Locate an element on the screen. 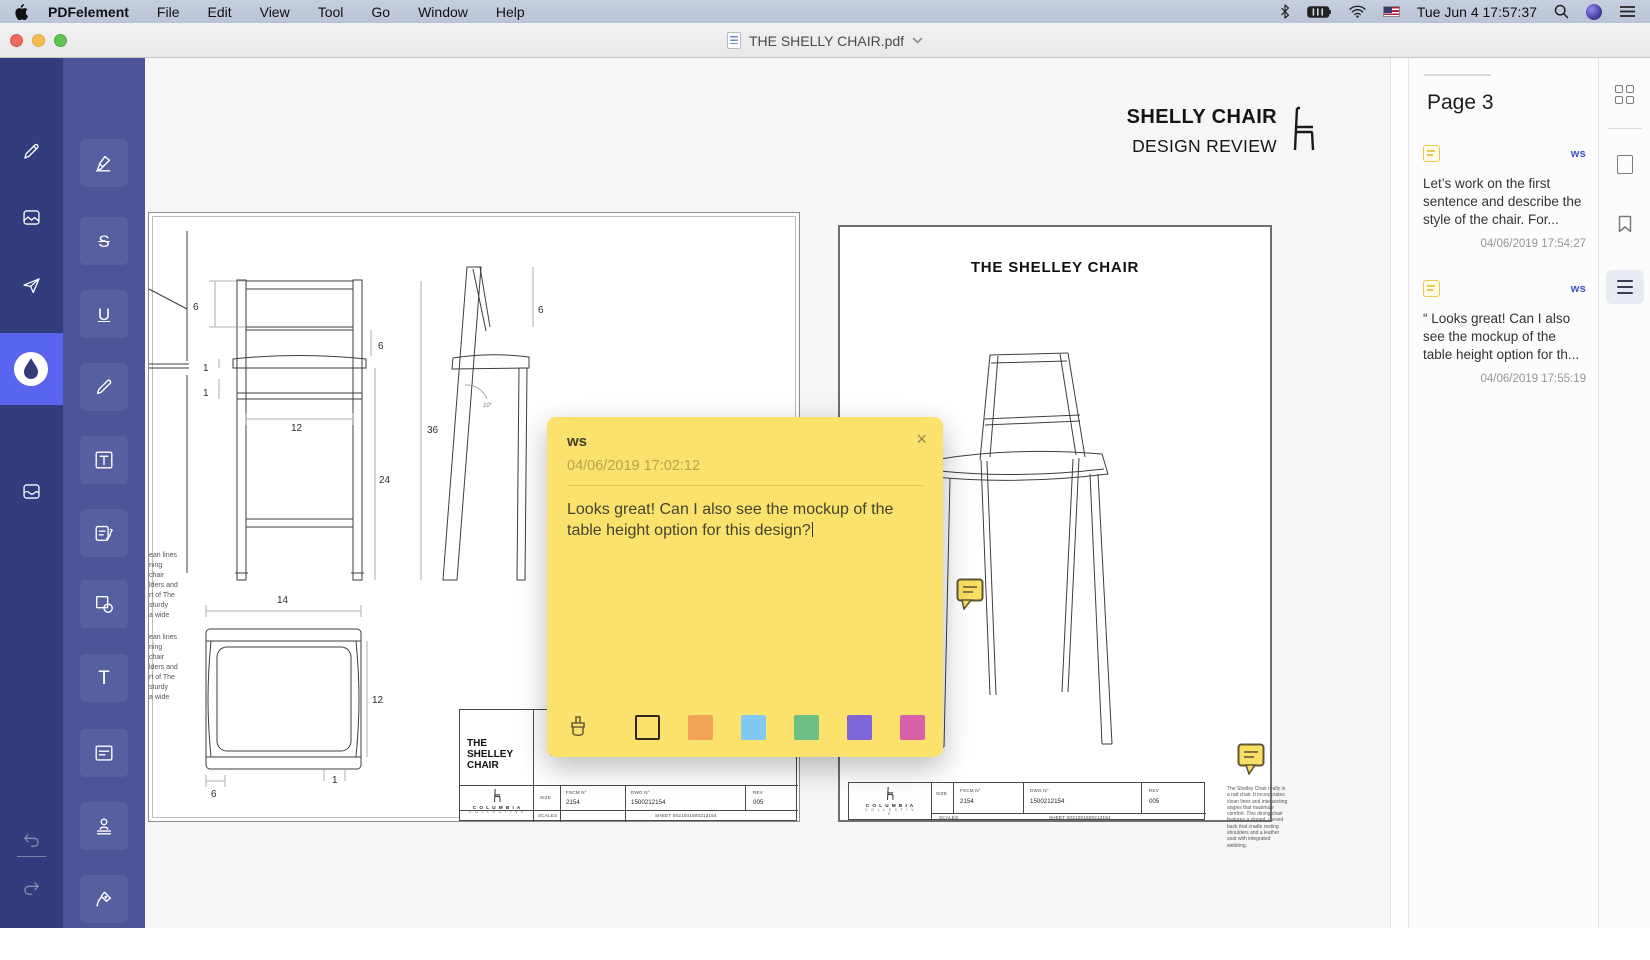 This screenshot has height=960, width=1650. bookmark-icon is located at coordinates (1625, 226).